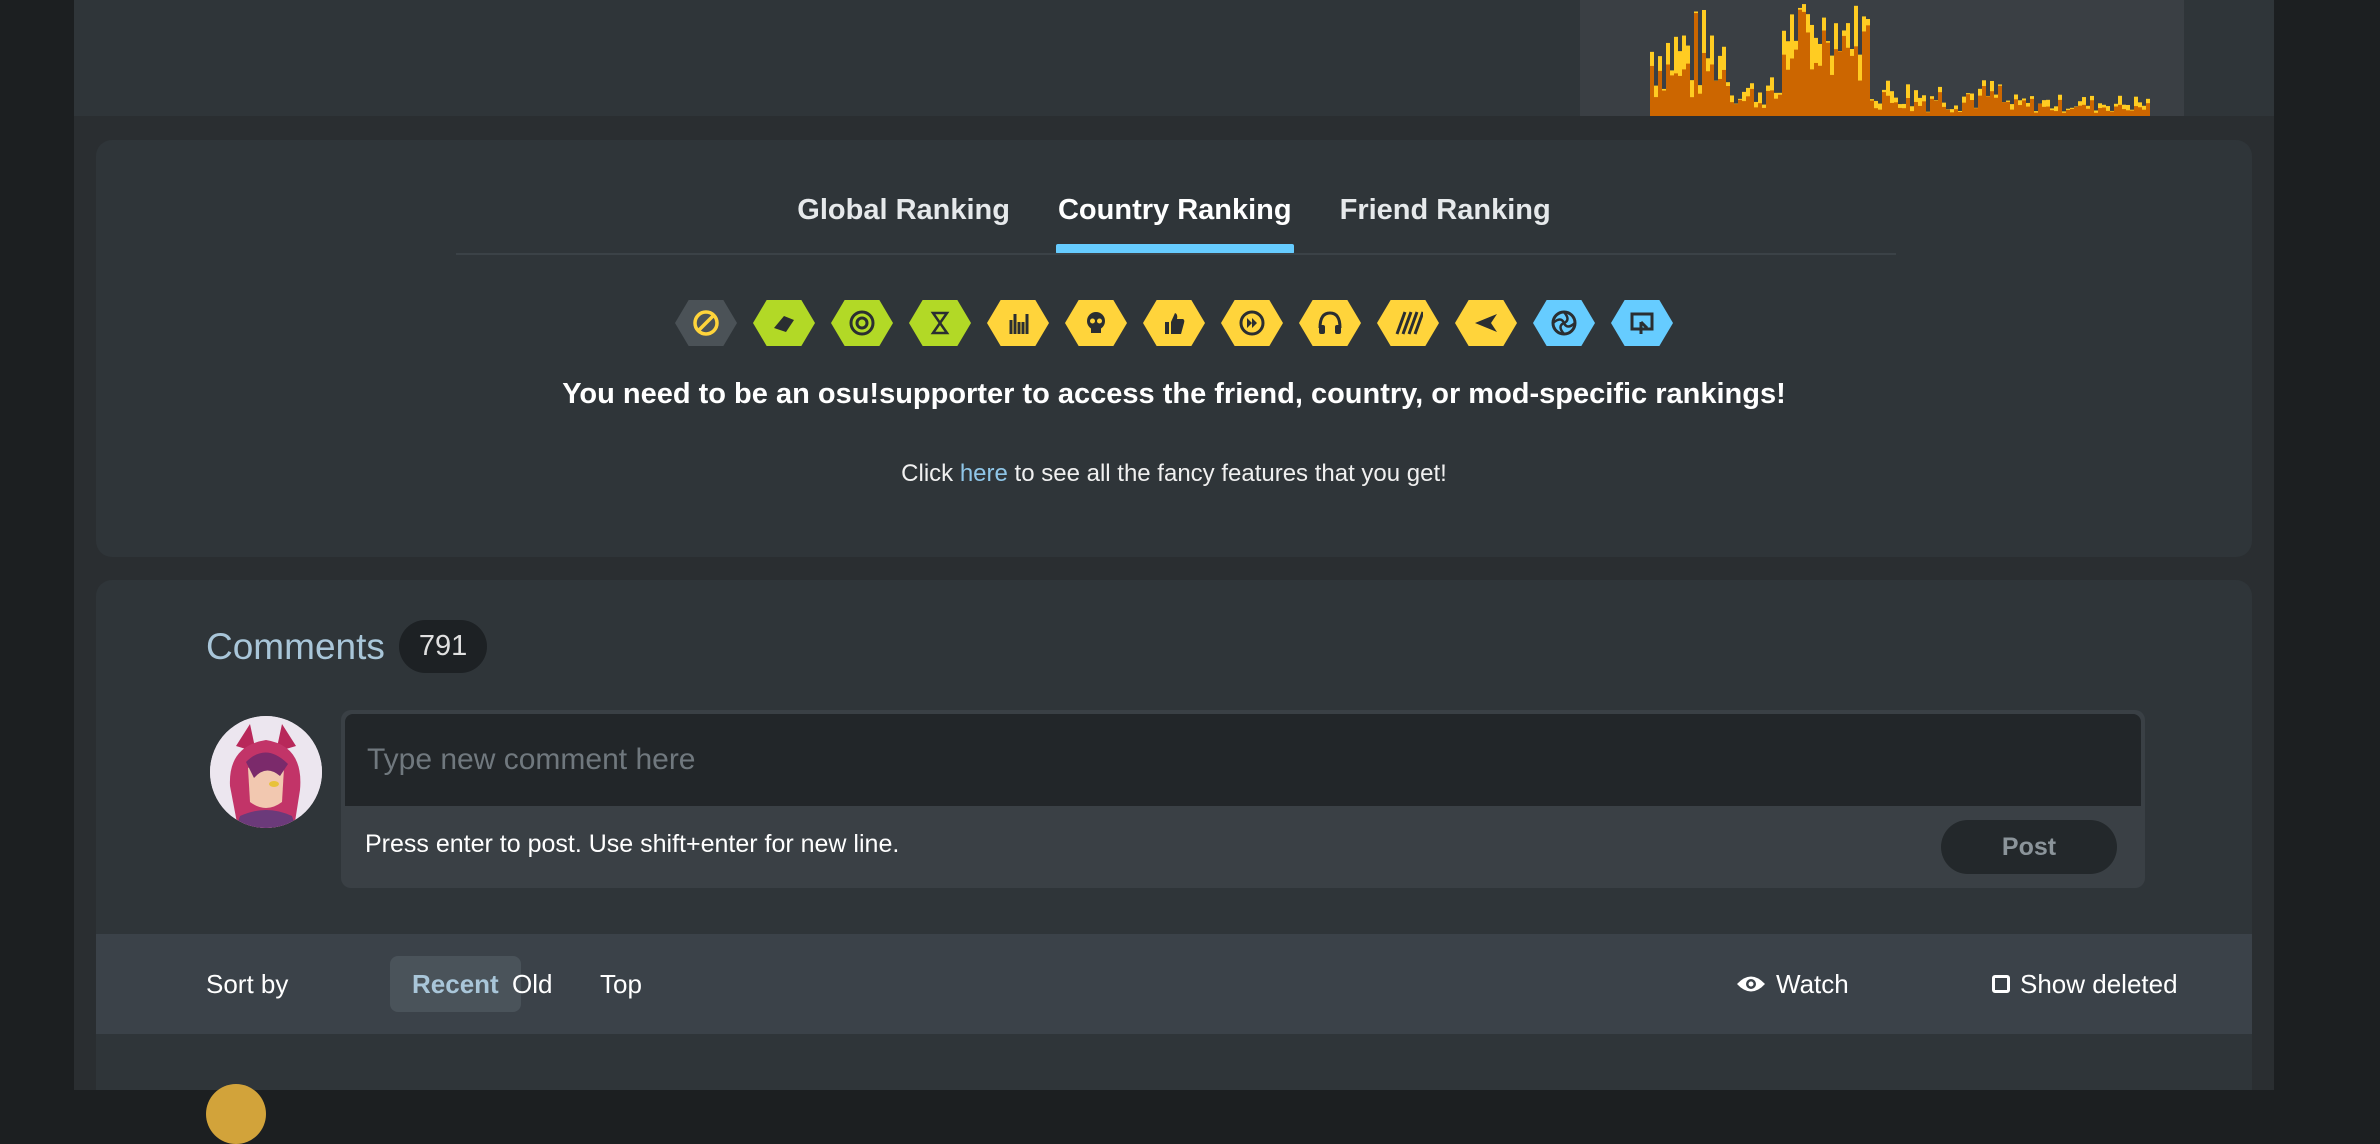  What do you see at coordinates (266, 772) in the screenshot?
I see `avatar` at bounding box center [266, 772].